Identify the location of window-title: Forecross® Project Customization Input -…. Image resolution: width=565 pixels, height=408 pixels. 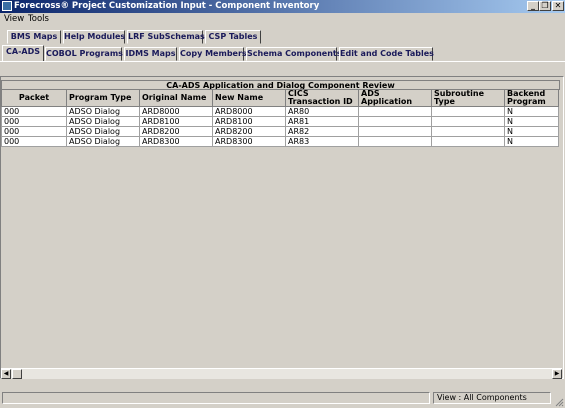
(167, 6).